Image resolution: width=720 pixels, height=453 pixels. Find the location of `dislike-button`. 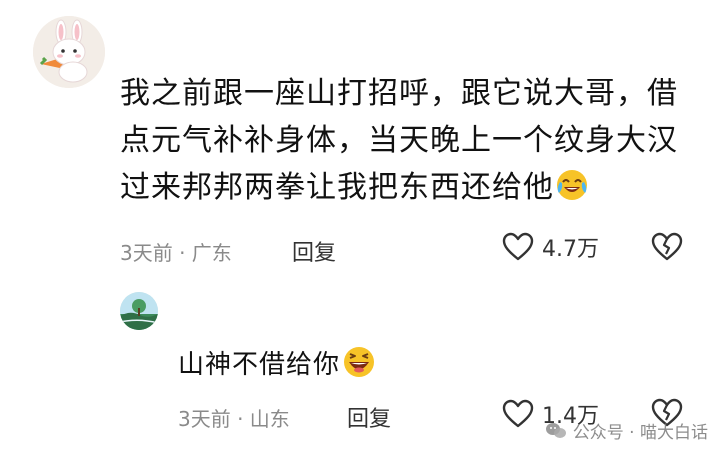

dislike-button is located at coordinates (667, 249).